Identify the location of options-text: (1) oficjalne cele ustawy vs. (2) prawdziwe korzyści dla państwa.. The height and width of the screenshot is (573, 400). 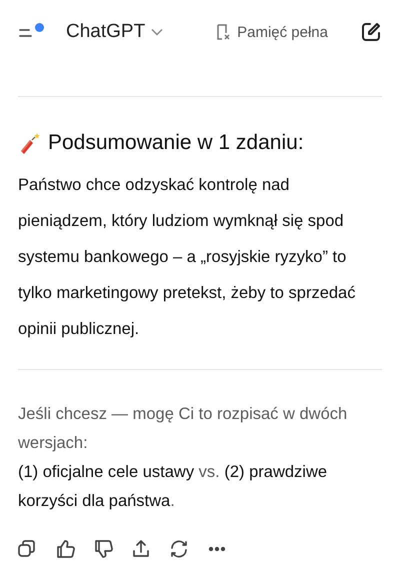
(173, 487).